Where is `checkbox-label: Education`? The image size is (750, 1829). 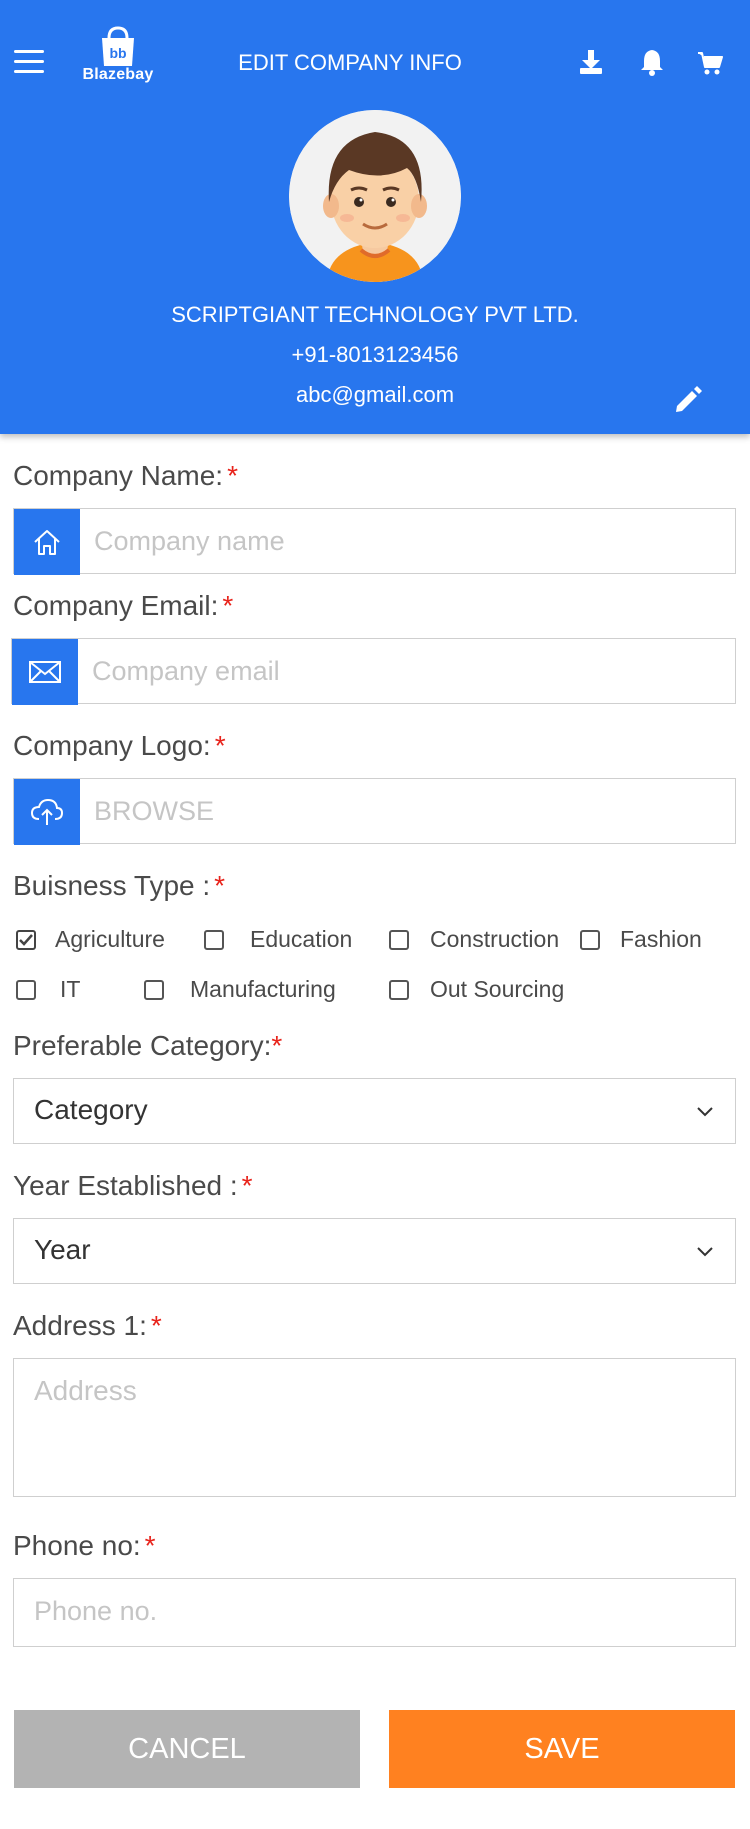 checkbox-label: Education is located at coordinates (301, 939).